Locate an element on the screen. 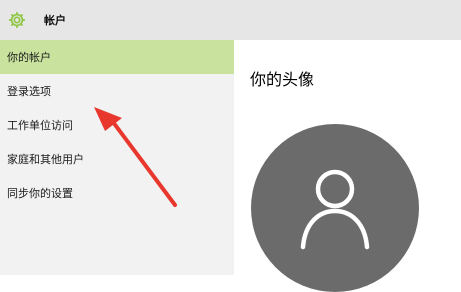 The height and width of the screenshot is (292, 461). user-silhouette-icon is located at coordinates (335, 209).